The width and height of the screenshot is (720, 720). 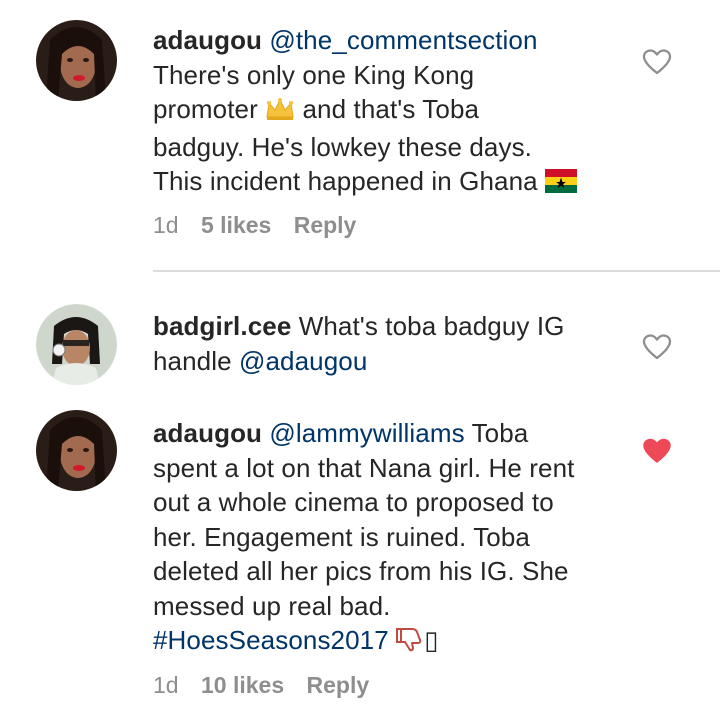 What do you see at coordinates (436, 271) in the screenshot?
I see `thread-divider` at bounding box center [436, 271].